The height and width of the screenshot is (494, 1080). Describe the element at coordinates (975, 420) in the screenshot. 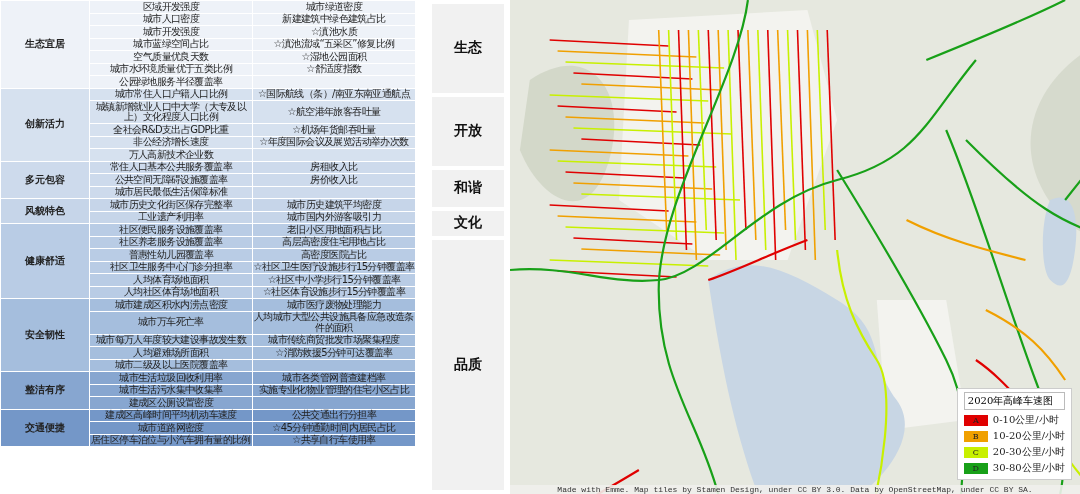

I see `legend-swatch: A` at that location.